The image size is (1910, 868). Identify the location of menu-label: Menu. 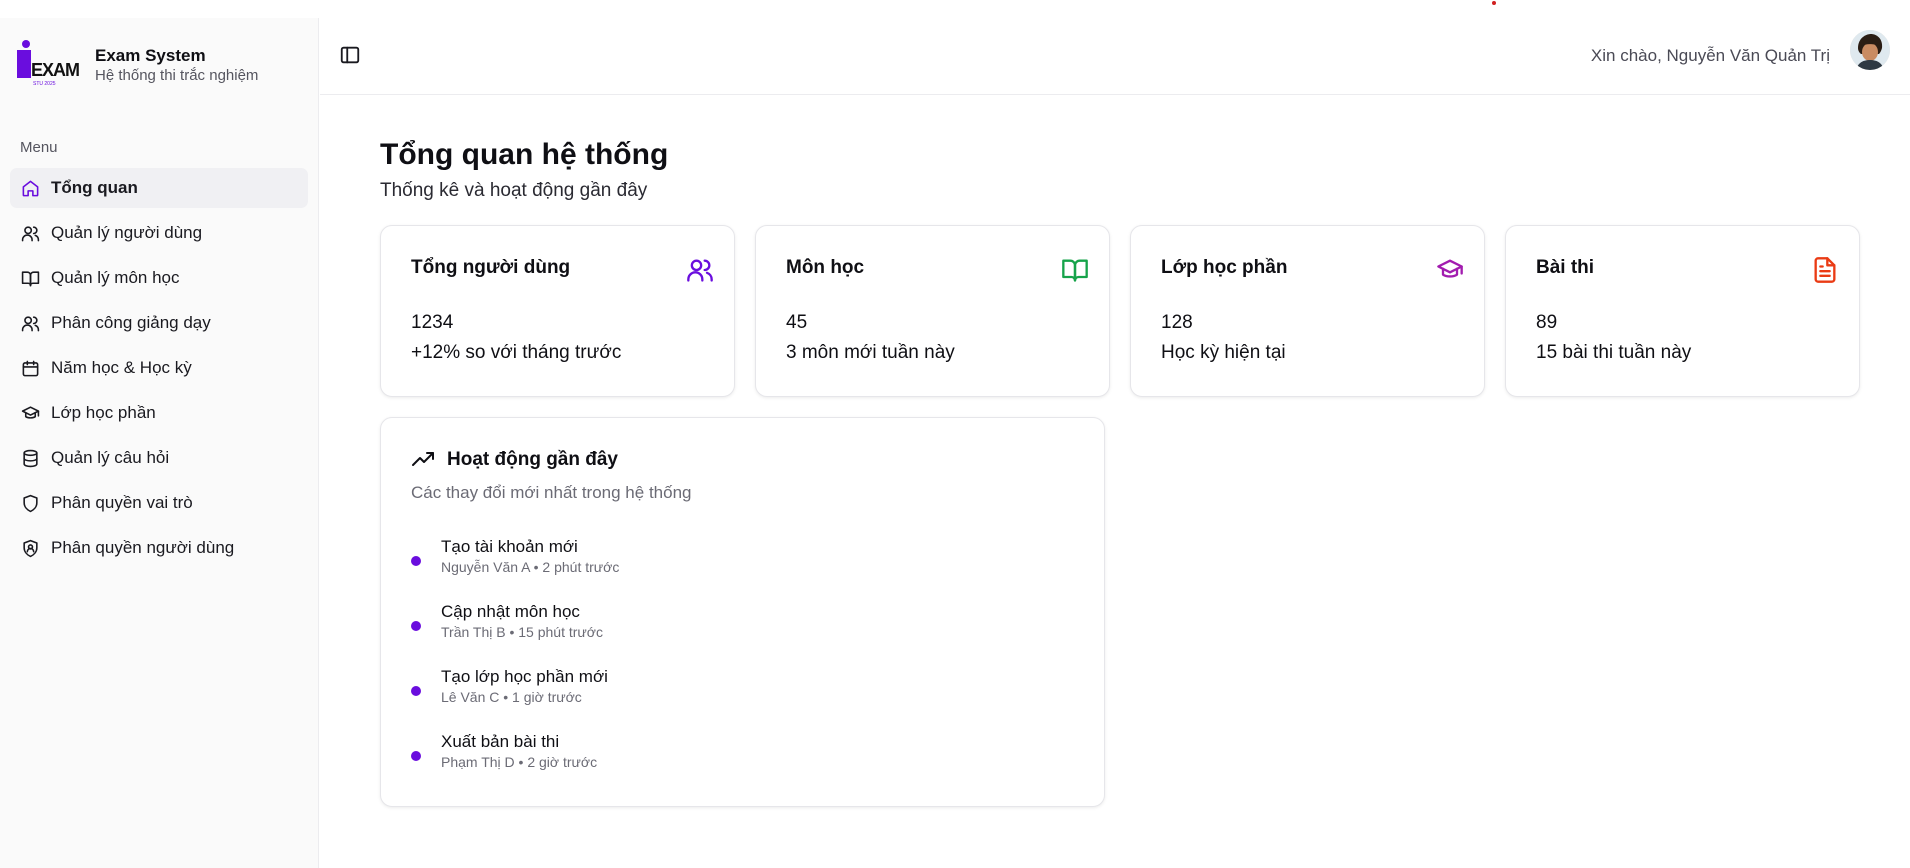
(39, 147).